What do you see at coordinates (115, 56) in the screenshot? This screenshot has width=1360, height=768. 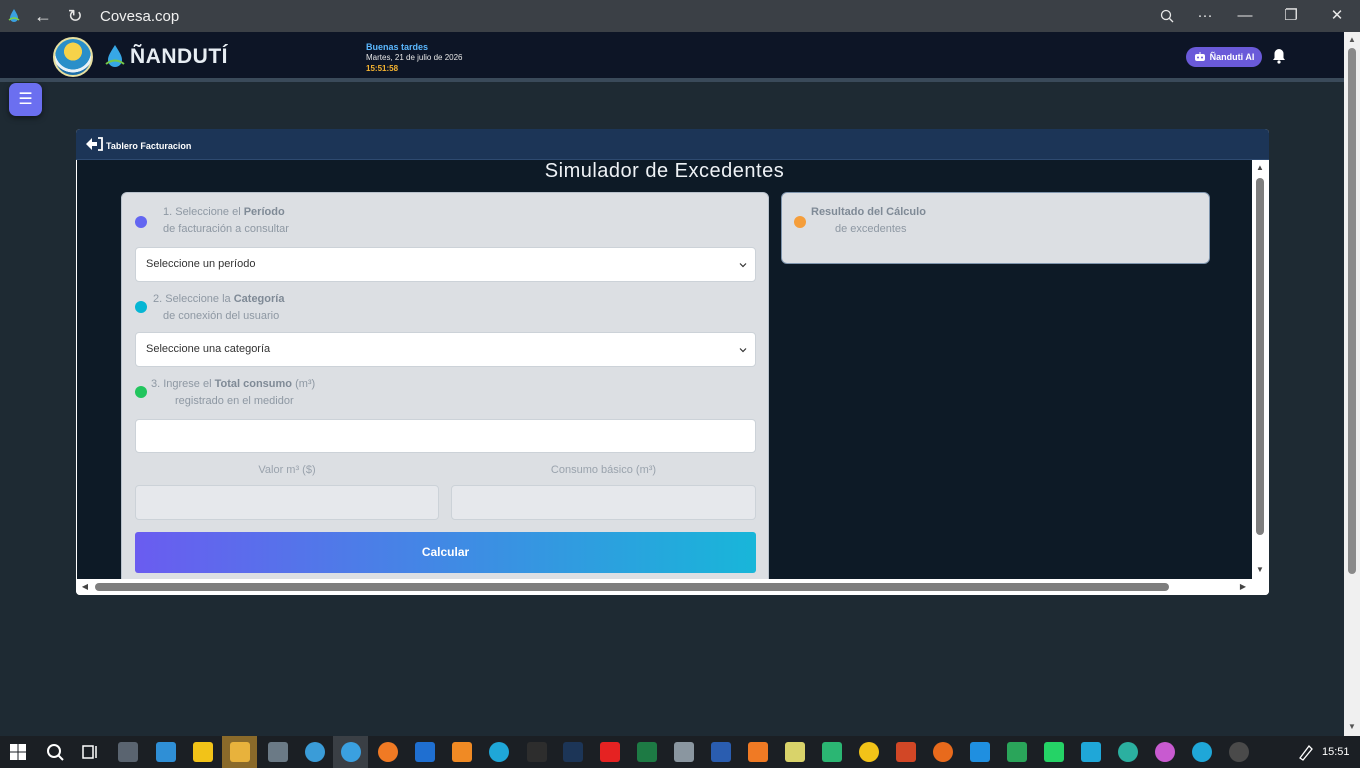 I see `water-drop-icon` at bounding box center [115, 56].